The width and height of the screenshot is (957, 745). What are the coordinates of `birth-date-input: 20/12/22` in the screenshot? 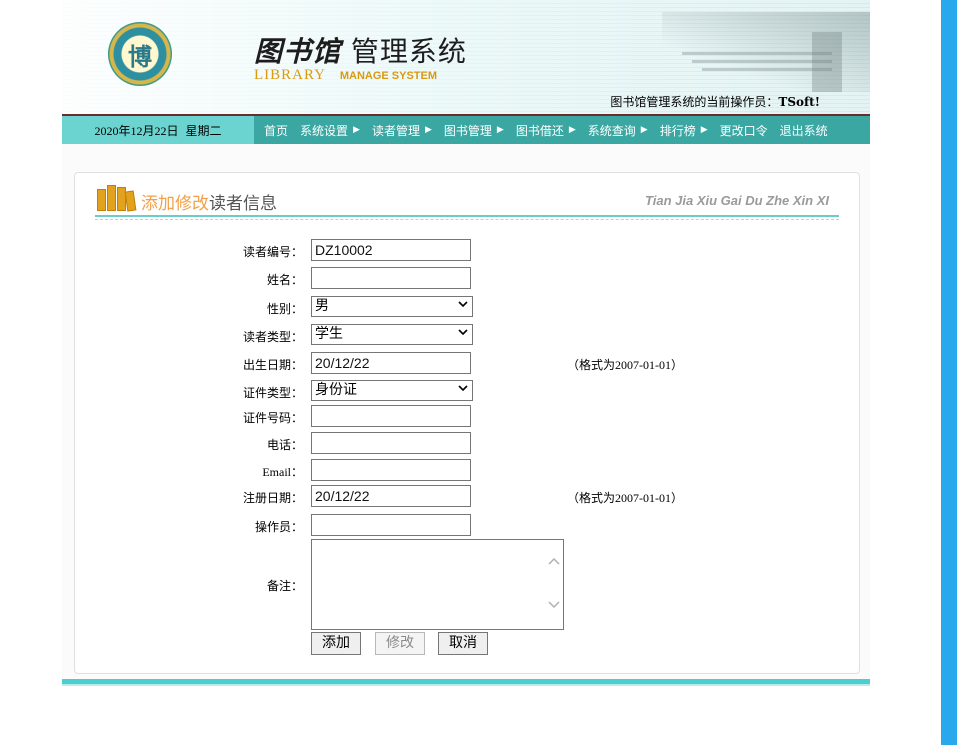 It's located at (391, 363).